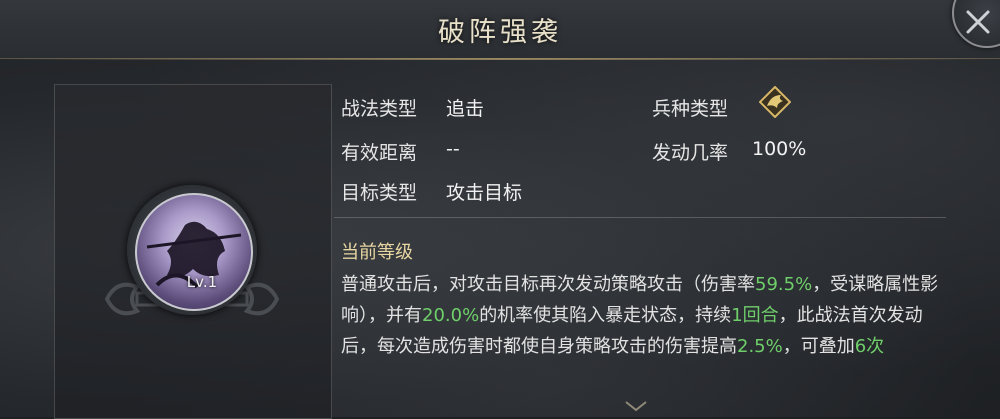  I want to click on section-title: 当前等级, so click(377, 252).